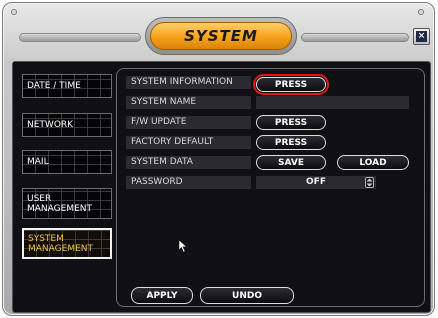 The height and width of the screenshot is (318, 438). Describe the element at coordinates (291, 122) in the screenshot. I see `fw-update-press-button: PRESS` at that location.